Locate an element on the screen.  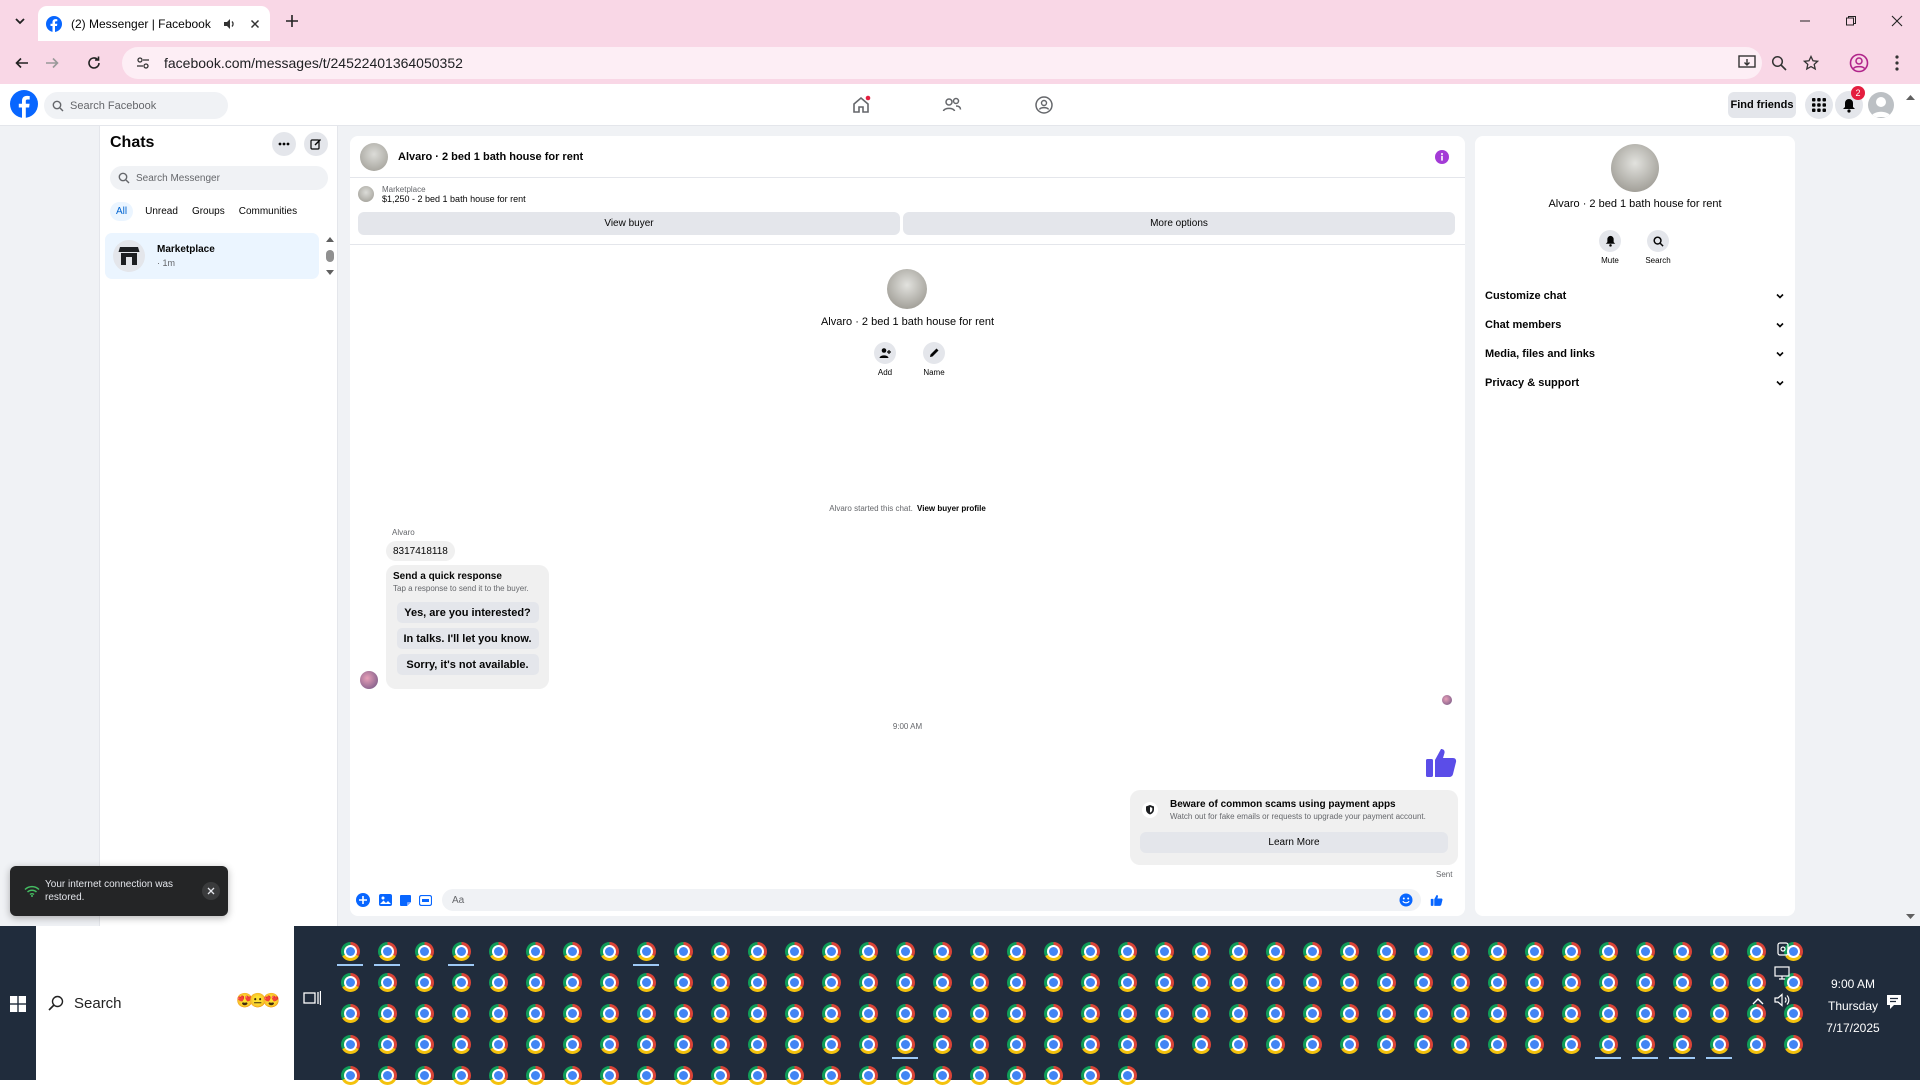
browser-tab-messenger: (2) Messenger | Facebook is located at coordinates (154, 23).